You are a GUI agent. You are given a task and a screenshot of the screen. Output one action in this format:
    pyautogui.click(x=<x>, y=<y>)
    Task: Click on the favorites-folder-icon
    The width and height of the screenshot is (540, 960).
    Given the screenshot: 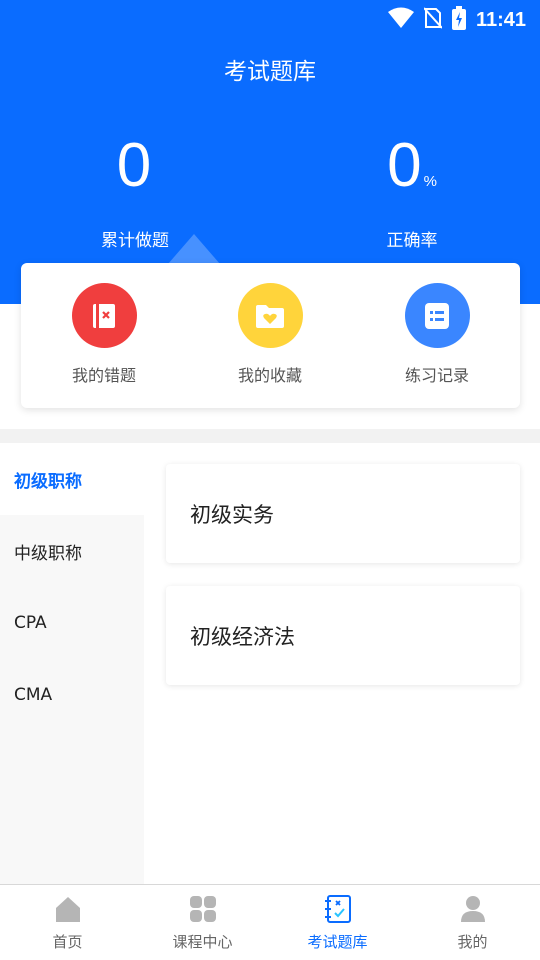 What is the action you would take?
    pyautogui.click(x=270, y=315)
    